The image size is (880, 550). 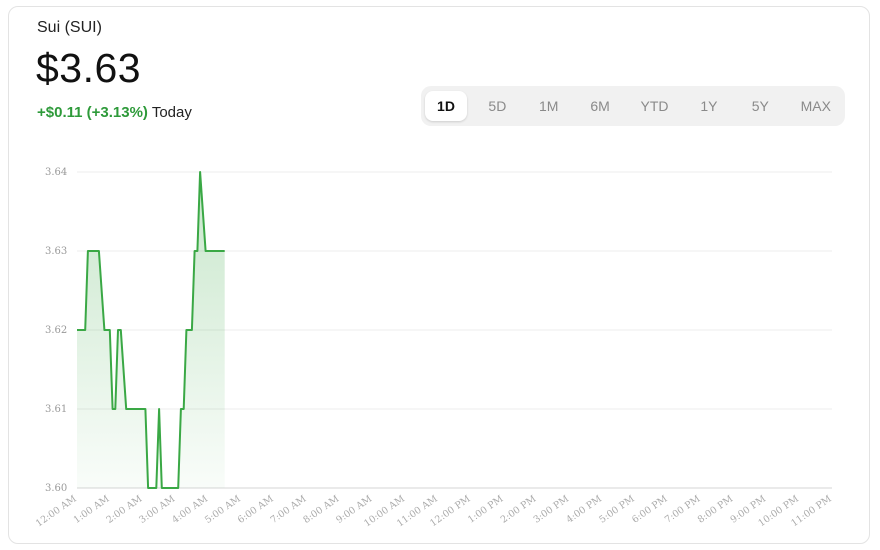 What do you see at coordinates (56, 409) in the screenshot?
I see `y-tick-label: 3.61` at bounding box center [56, 409].